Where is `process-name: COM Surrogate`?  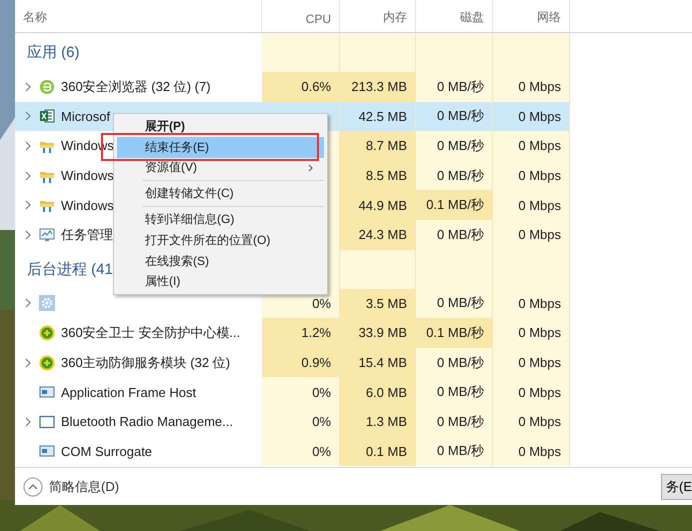
process-name: COM Surrogate is located at coordinates (106, 451).